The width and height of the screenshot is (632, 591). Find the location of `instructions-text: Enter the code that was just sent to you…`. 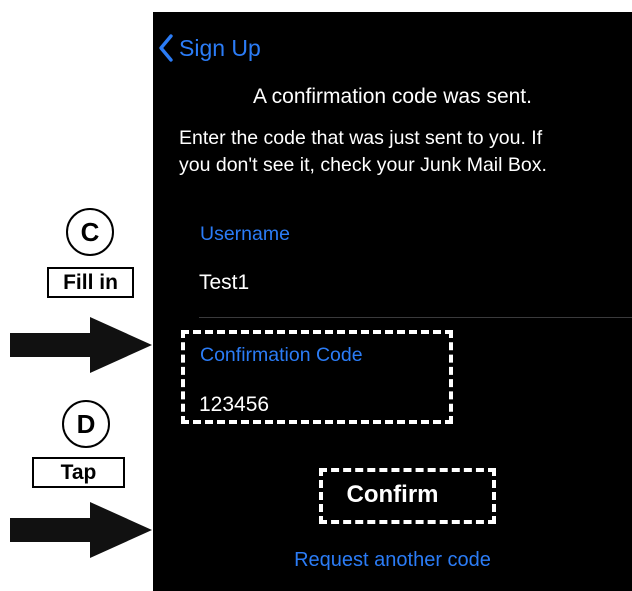

instructions-text: Enter the code that was just sent to you… is located at coordinates (405, 152).